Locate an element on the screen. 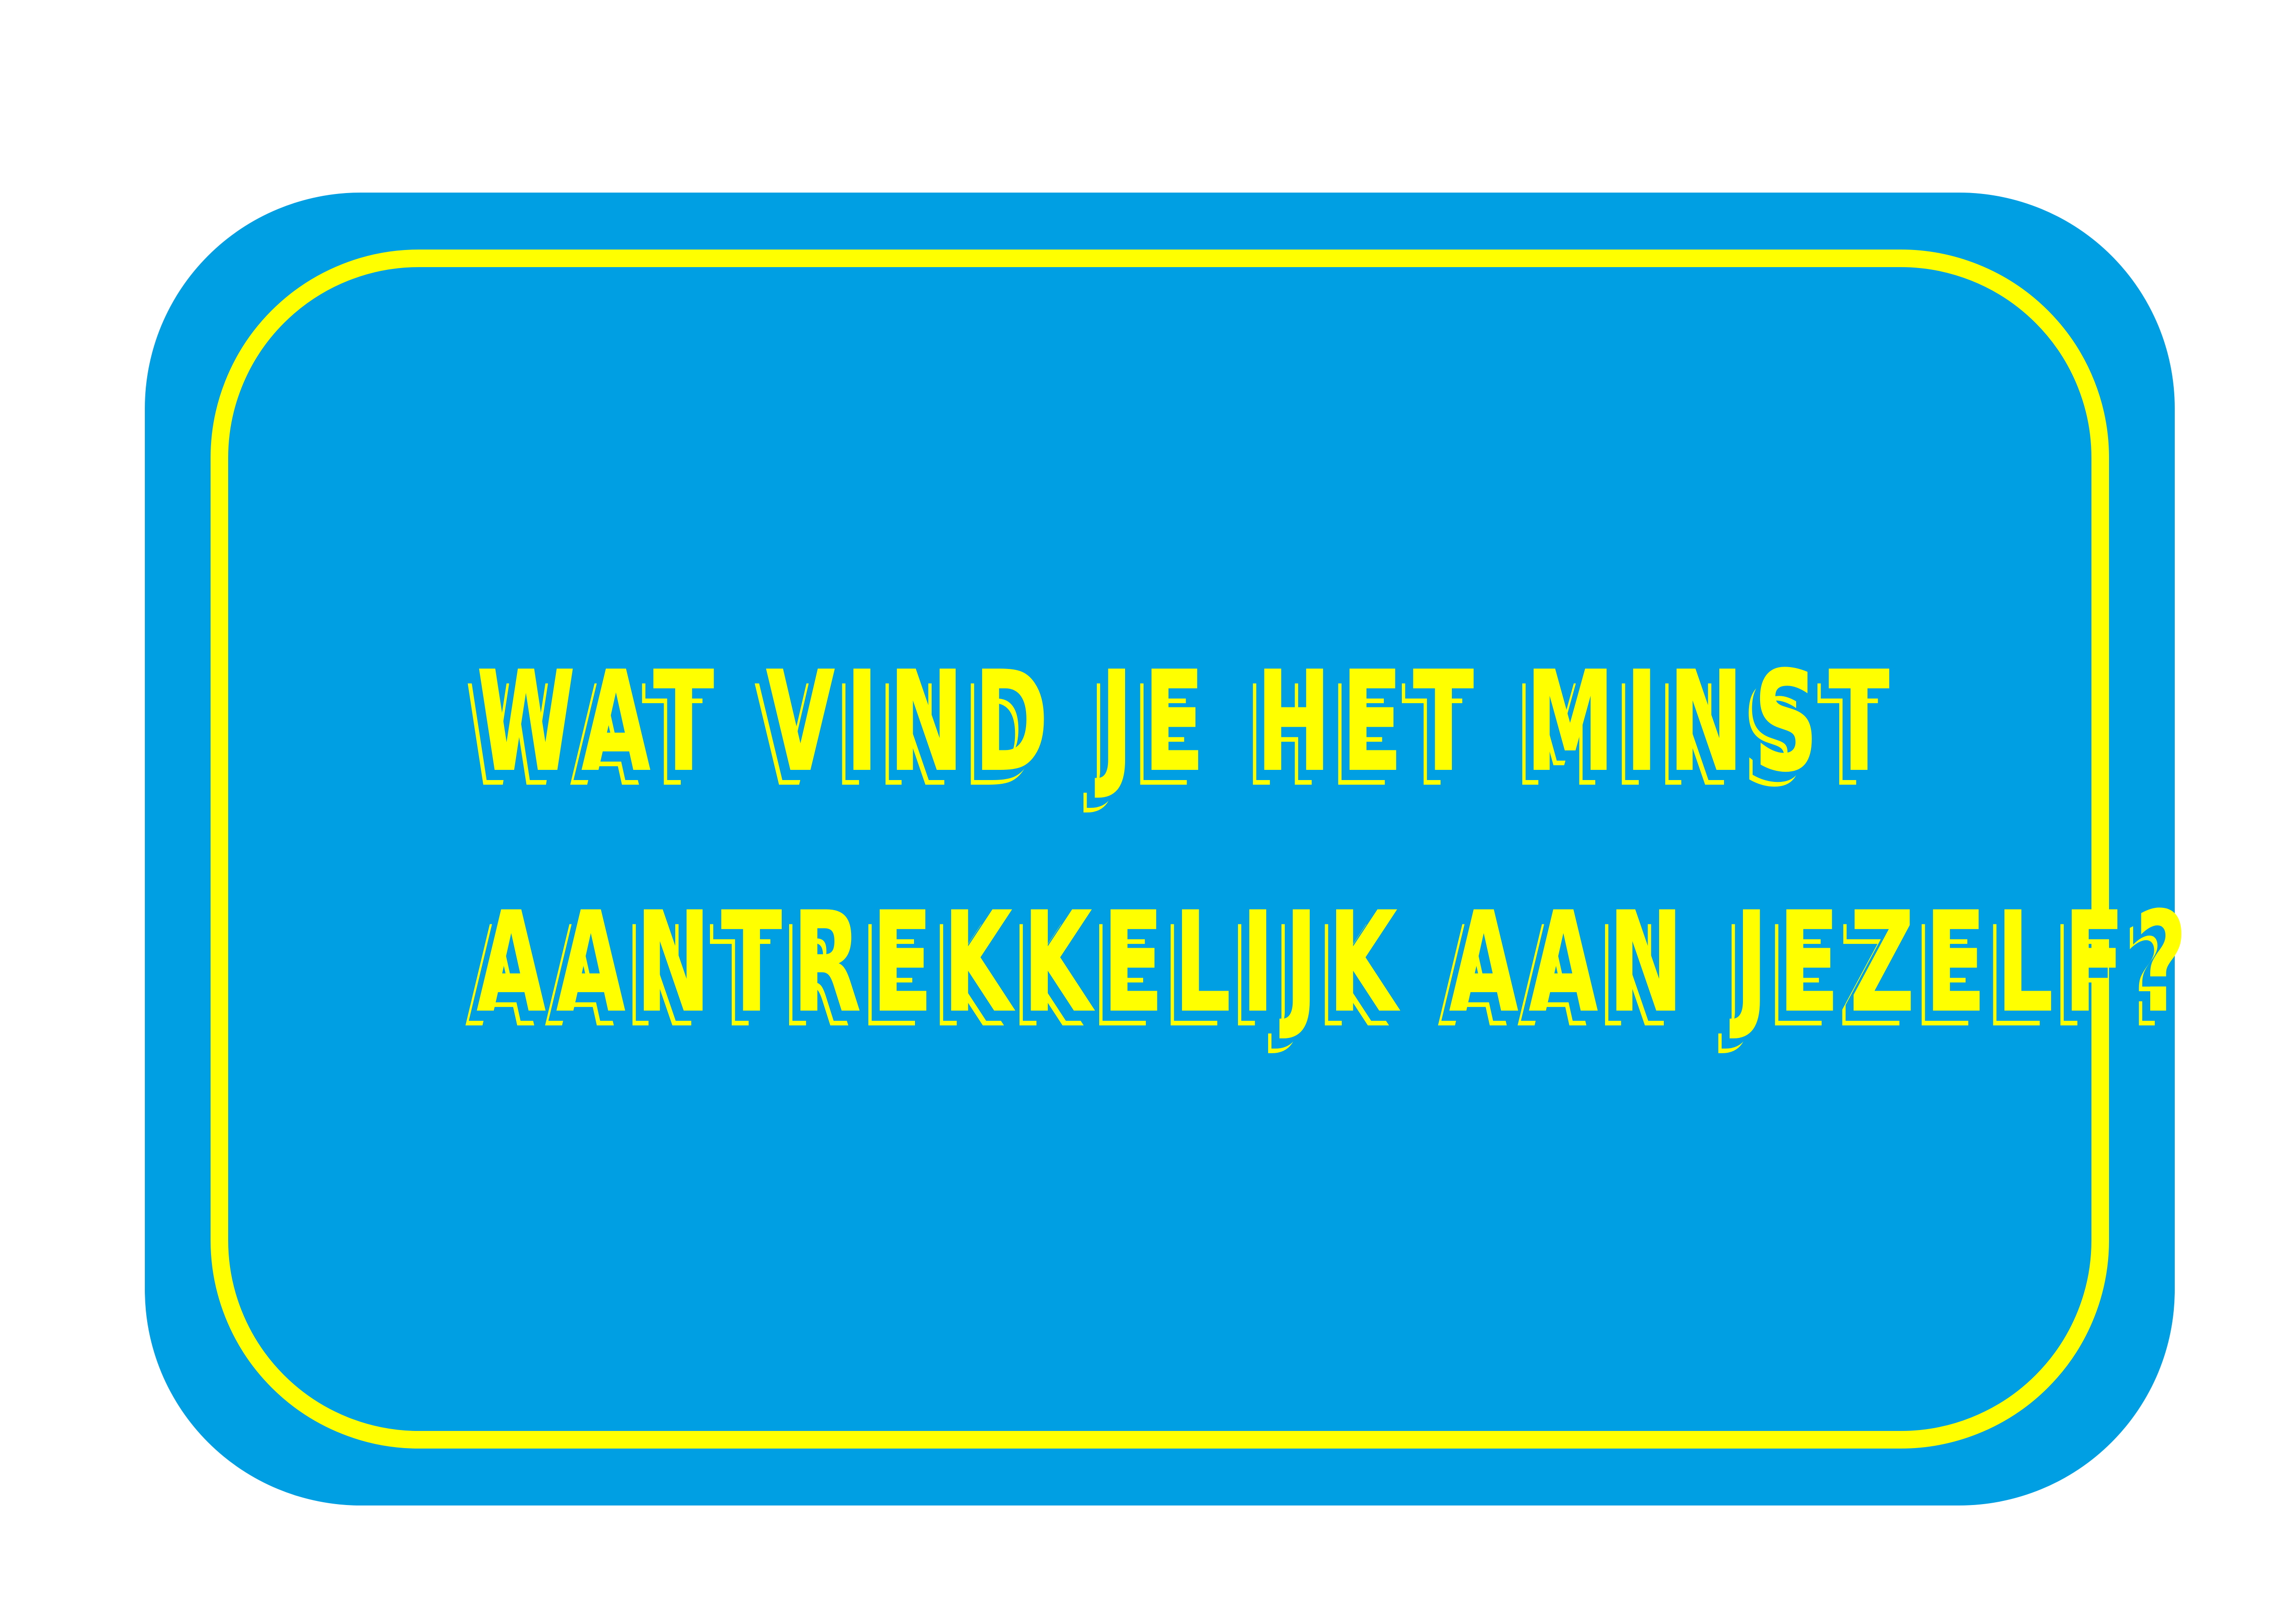 The height and width of the screenshot is (1624, 2296). question-line-2: AANTREKKELIJK AAN JEZELF? is located at coordinates (1336, 963).